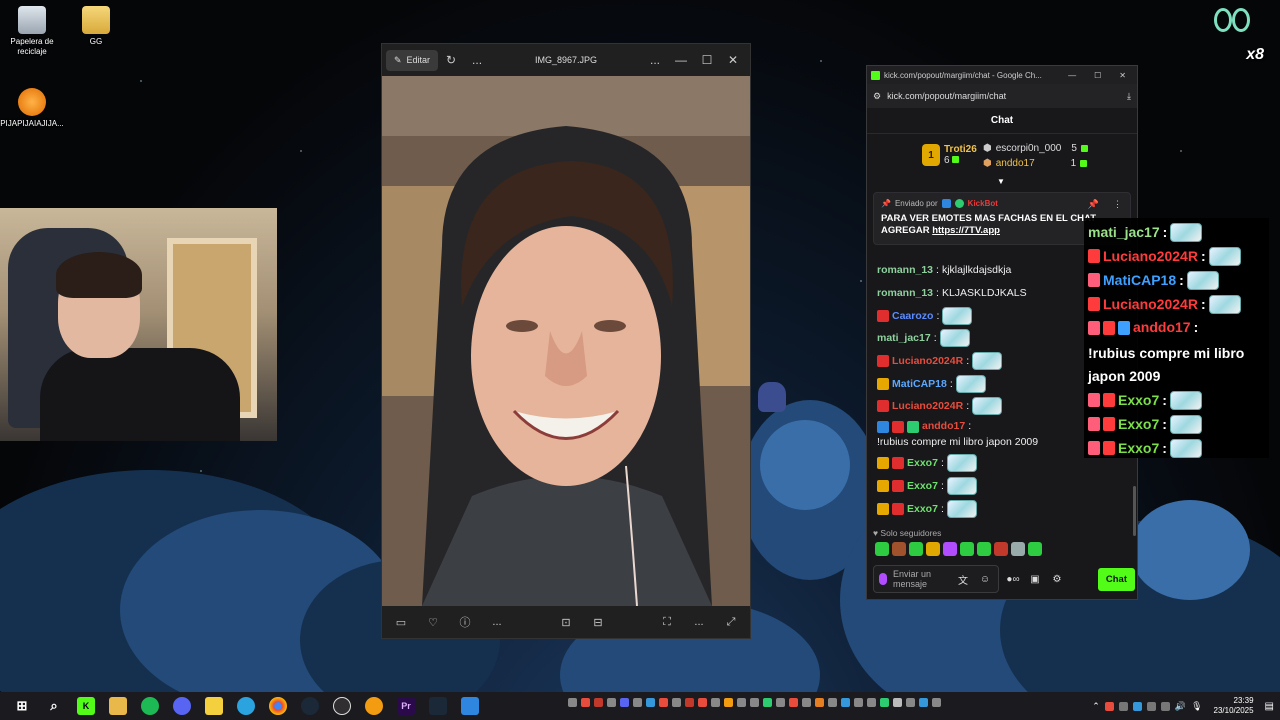 The width and height of the screenshot is (1280, 720). Describe the element at coordinates (1002, 96) in the screenshot. I see `chat-address-bar: ⚙ kick.com/popout/margiim/chat ⤓` at that location.